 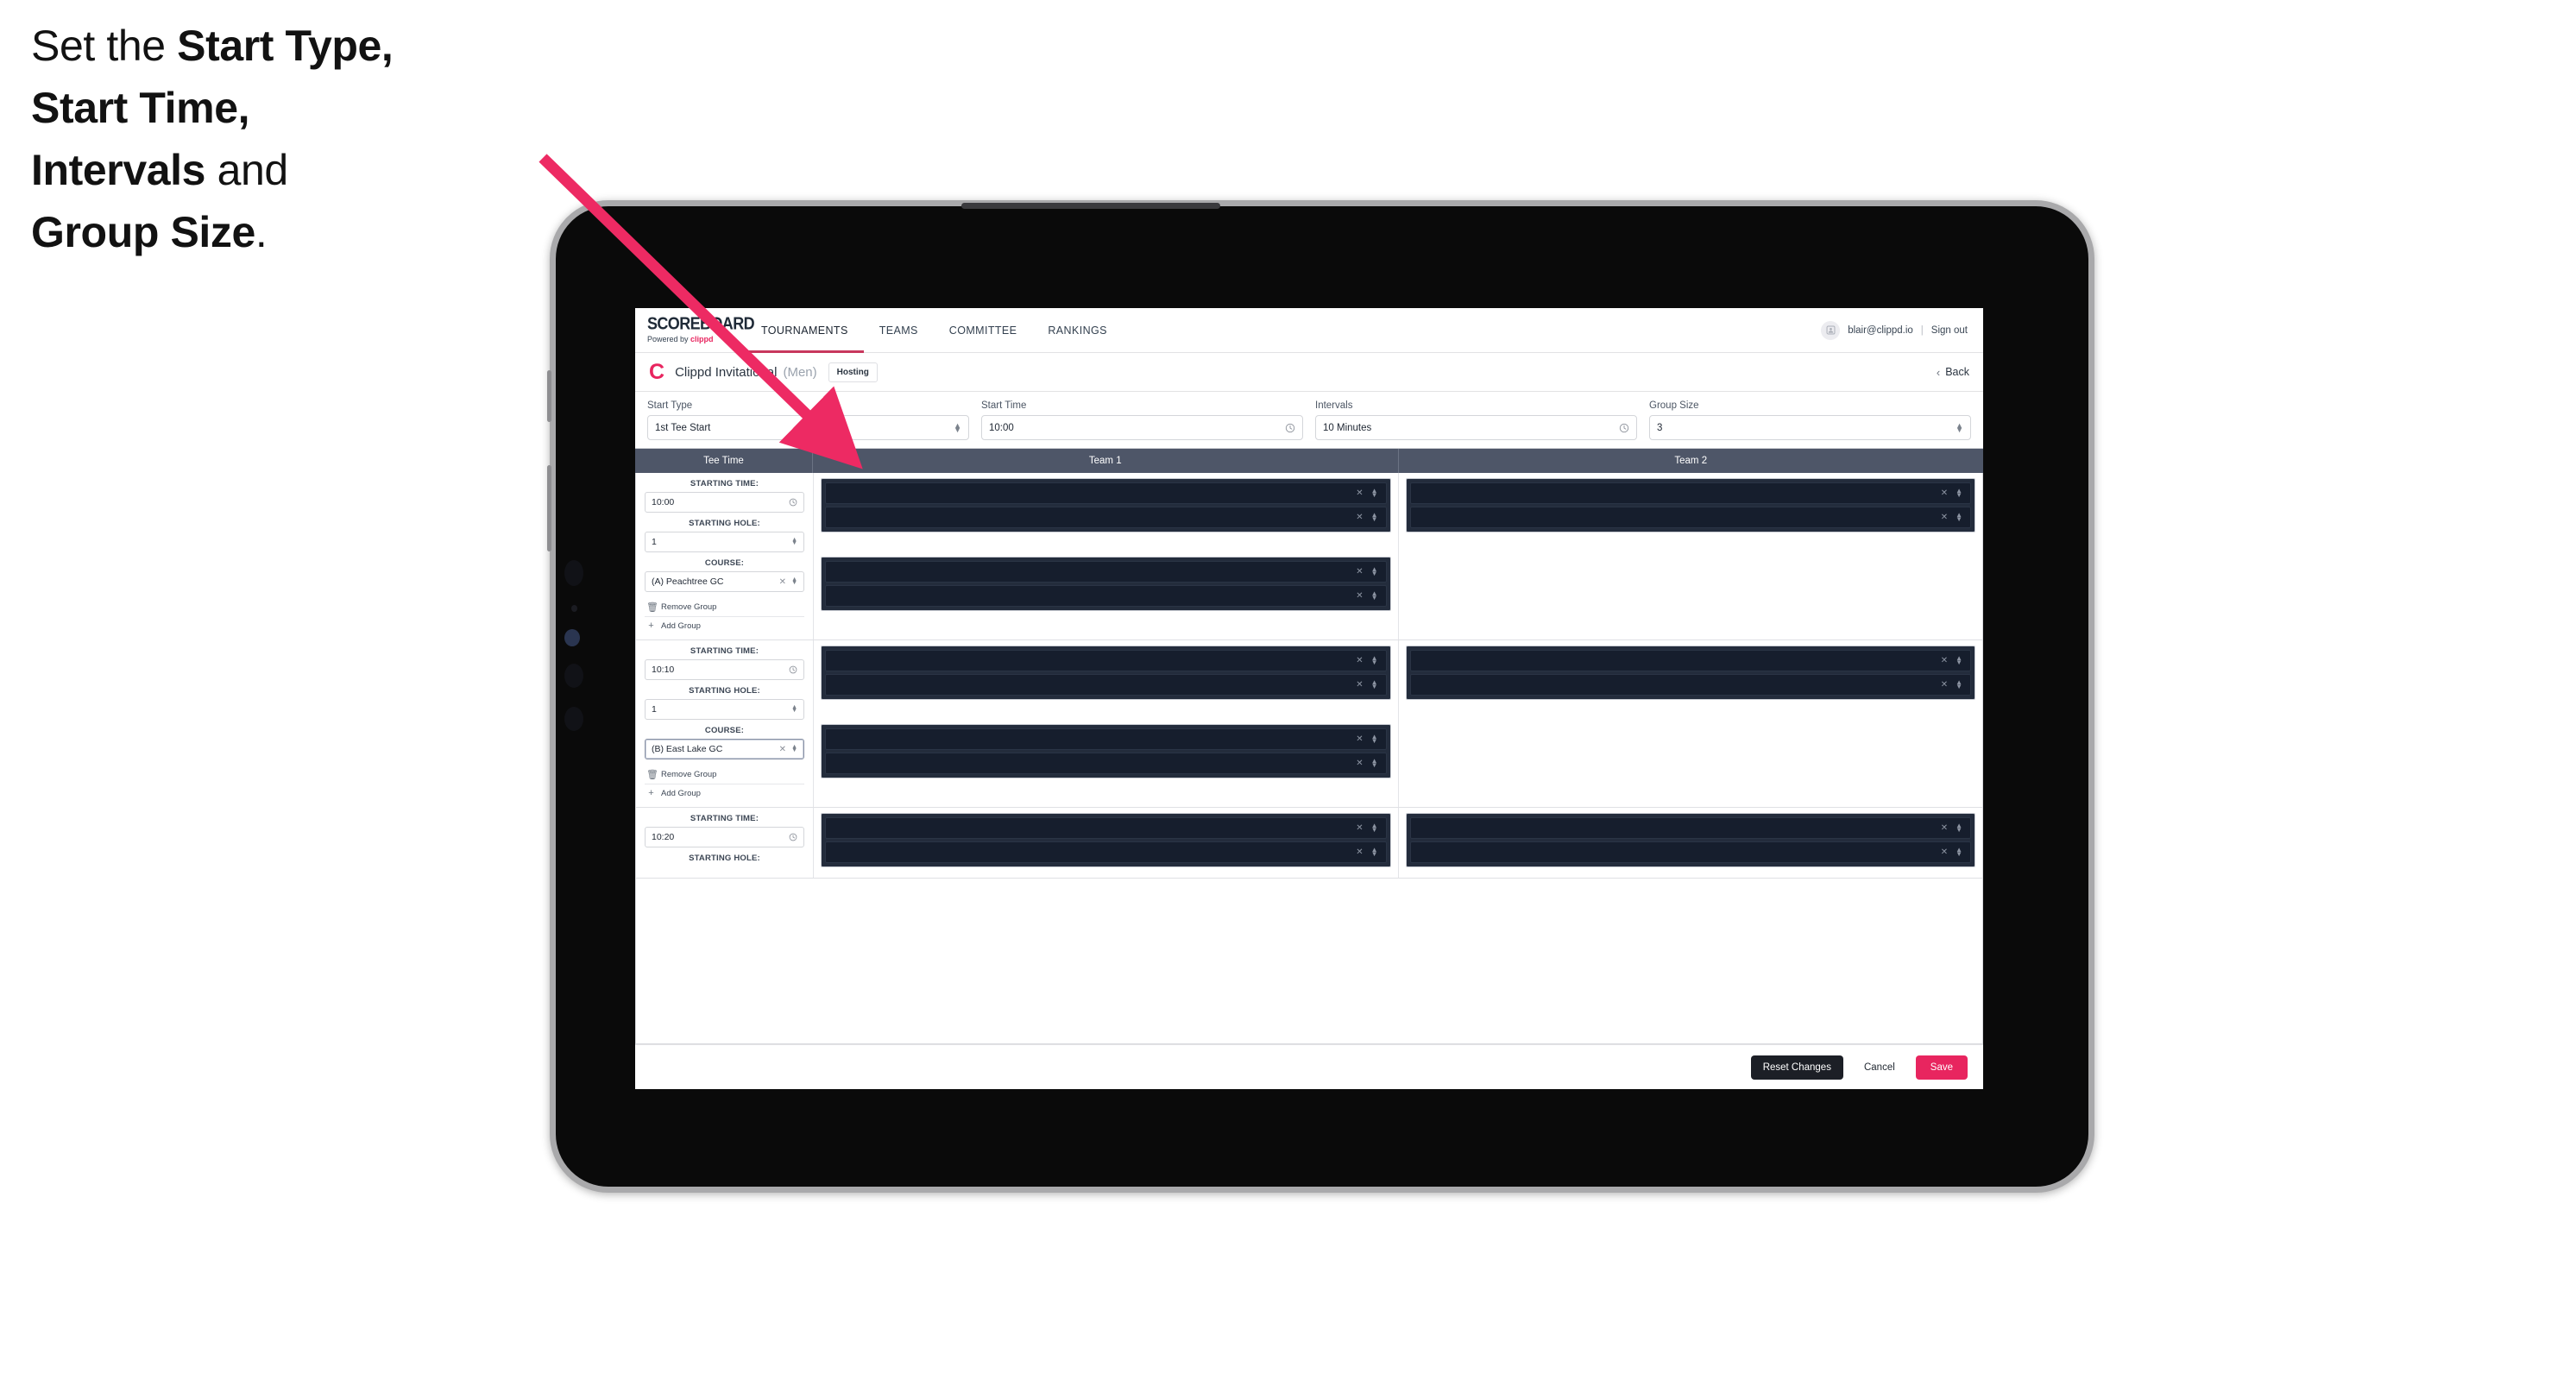 What do you see at coordinates (681, 793) in the screenshot?
I see `add-group-label: Add Group` at bounding box center [681, 793].